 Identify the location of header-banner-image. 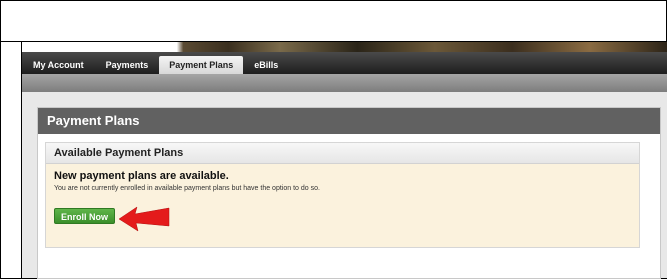
(344, 47).